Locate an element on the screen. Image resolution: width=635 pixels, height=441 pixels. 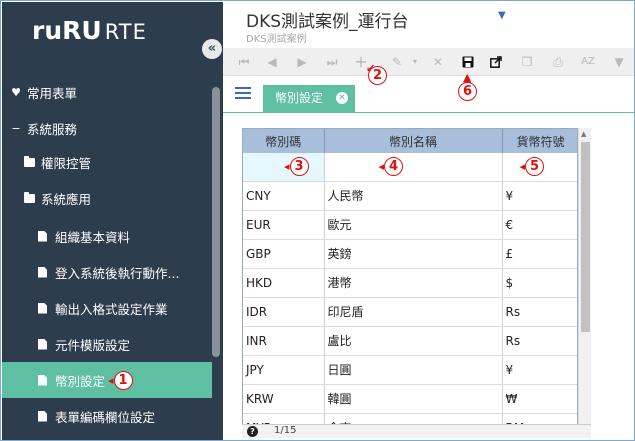
sidebar-item-system-services: − 系統服務 is located at coordinates (107, 128).